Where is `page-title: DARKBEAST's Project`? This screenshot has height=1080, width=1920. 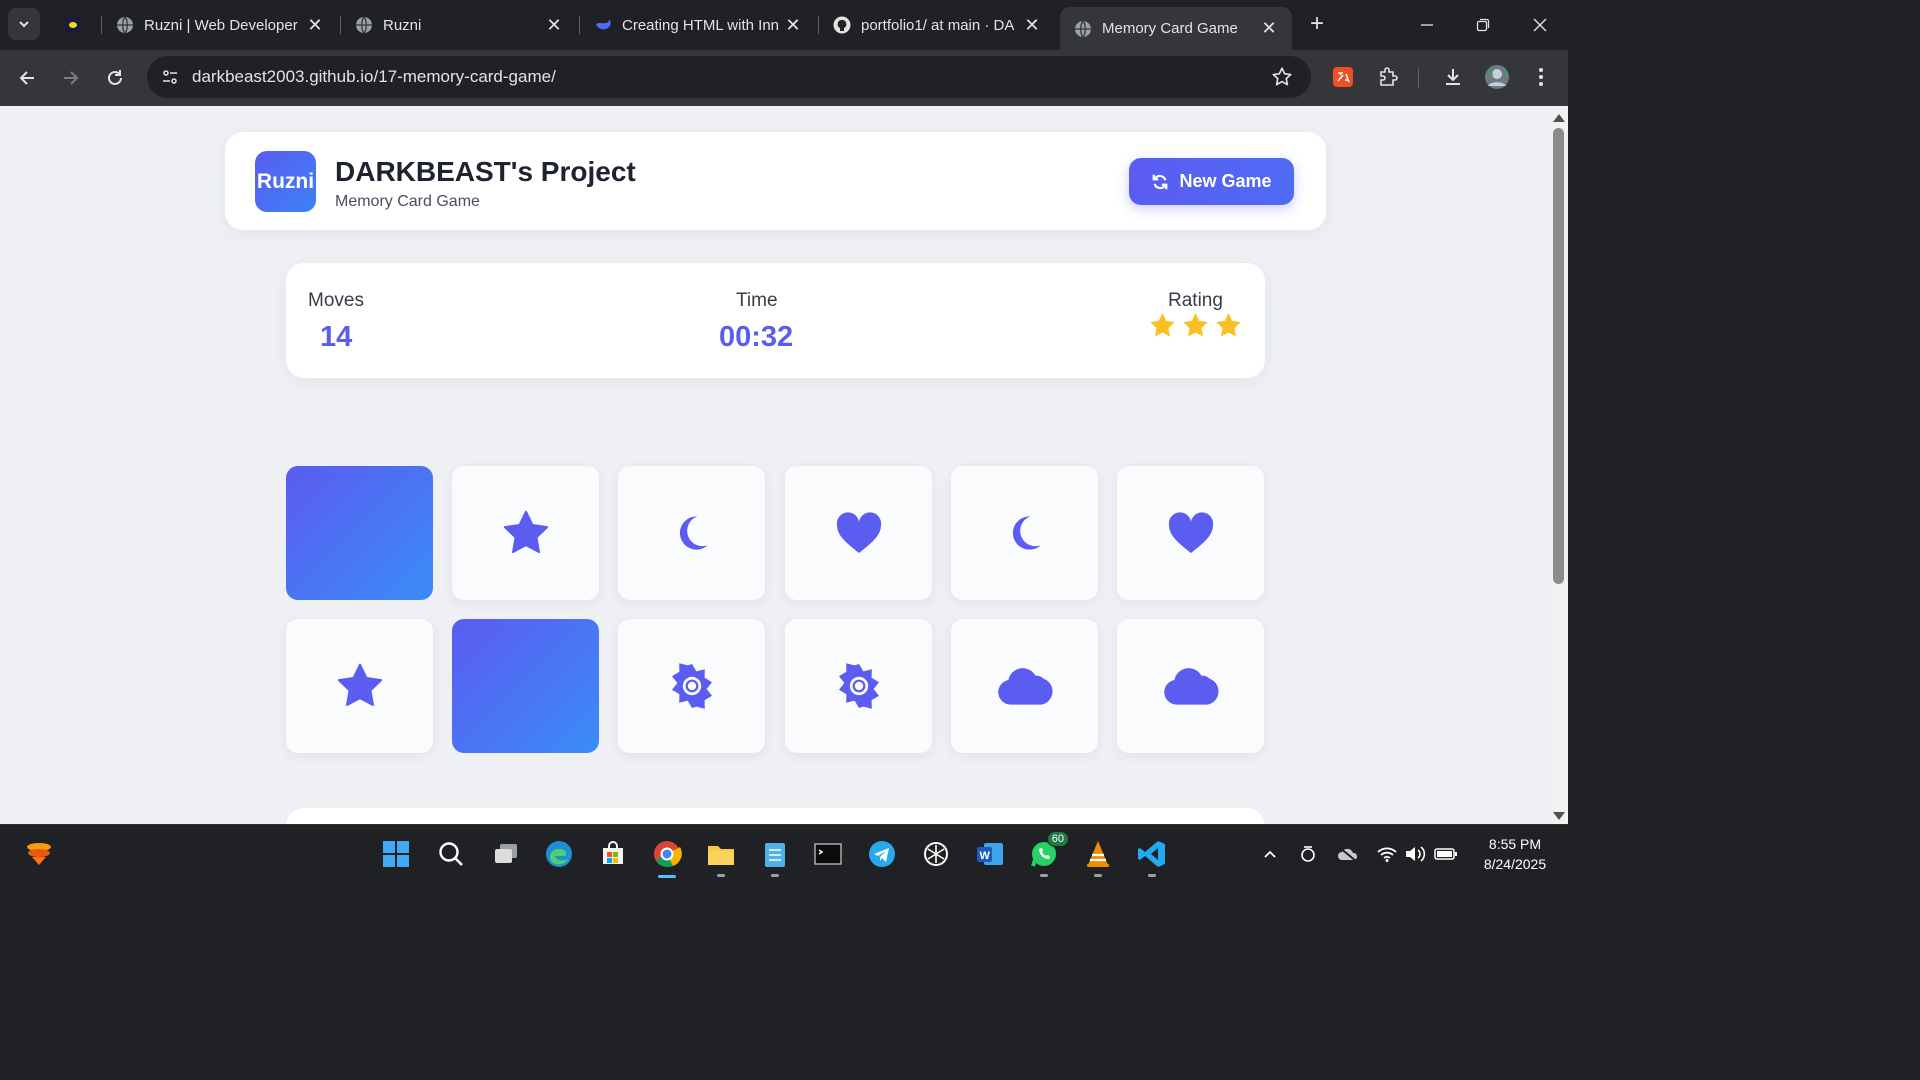
page-title: DARKBEAST's Project is located at coordinates (485, 171).